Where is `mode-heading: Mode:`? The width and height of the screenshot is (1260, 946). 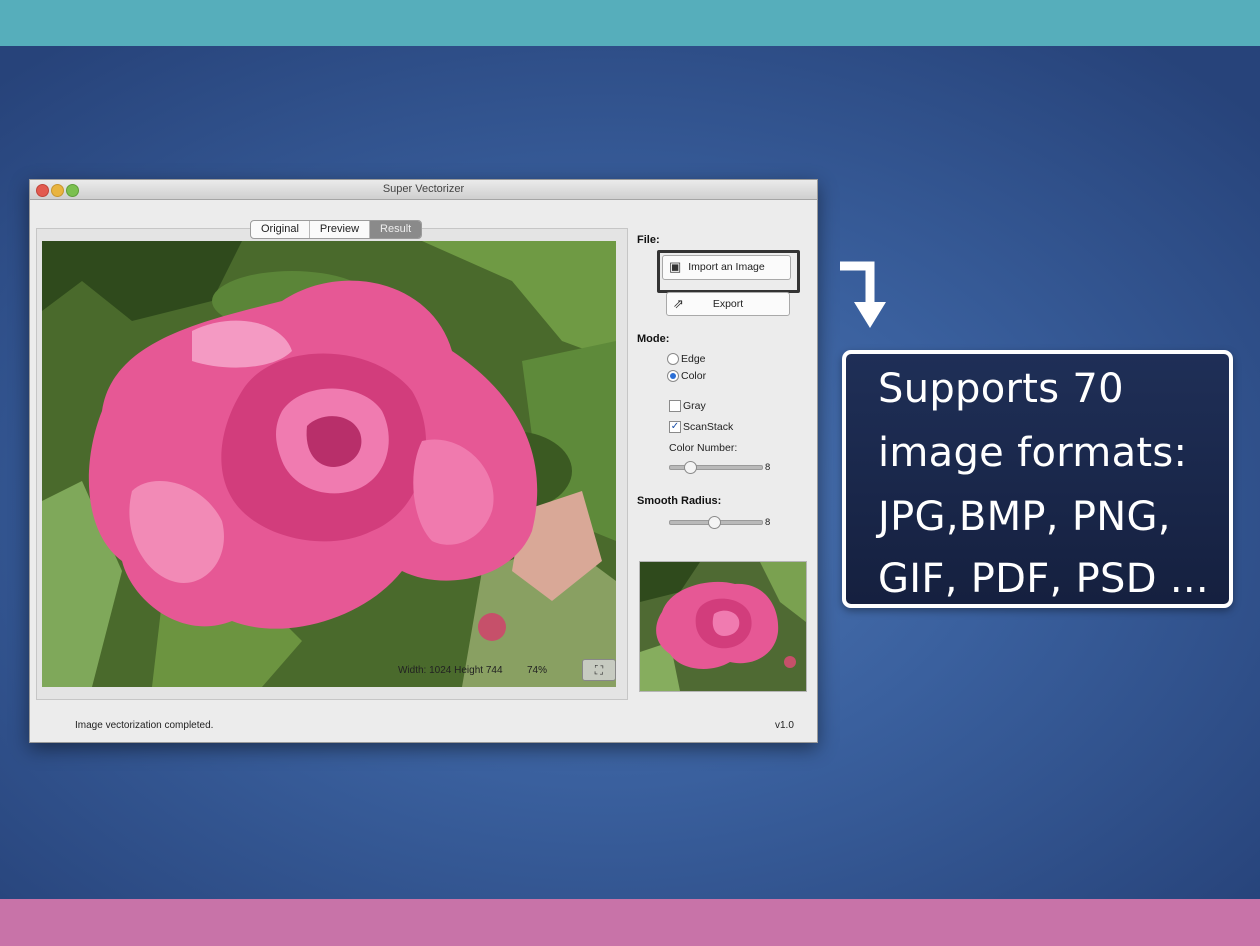 mode-heading: Mode: is located at coordinates (653, 339).